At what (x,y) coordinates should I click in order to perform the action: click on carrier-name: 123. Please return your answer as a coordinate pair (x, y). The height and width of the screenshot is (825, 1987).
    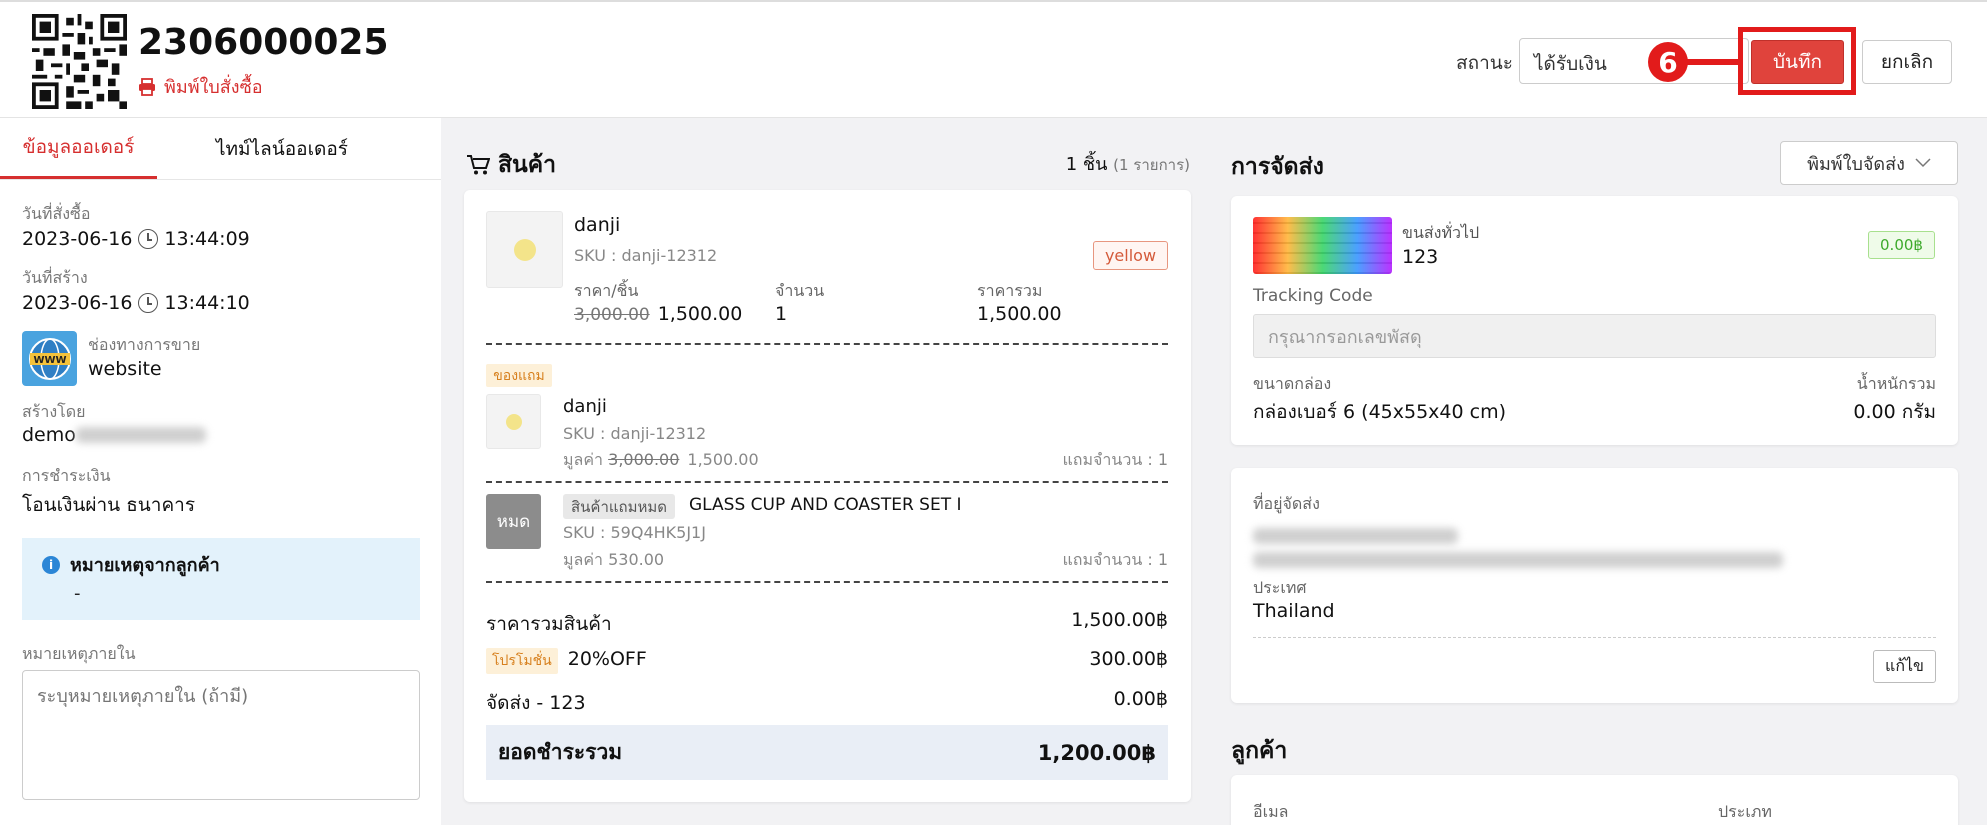
    Looking at the image, I should click on (1420, 257).